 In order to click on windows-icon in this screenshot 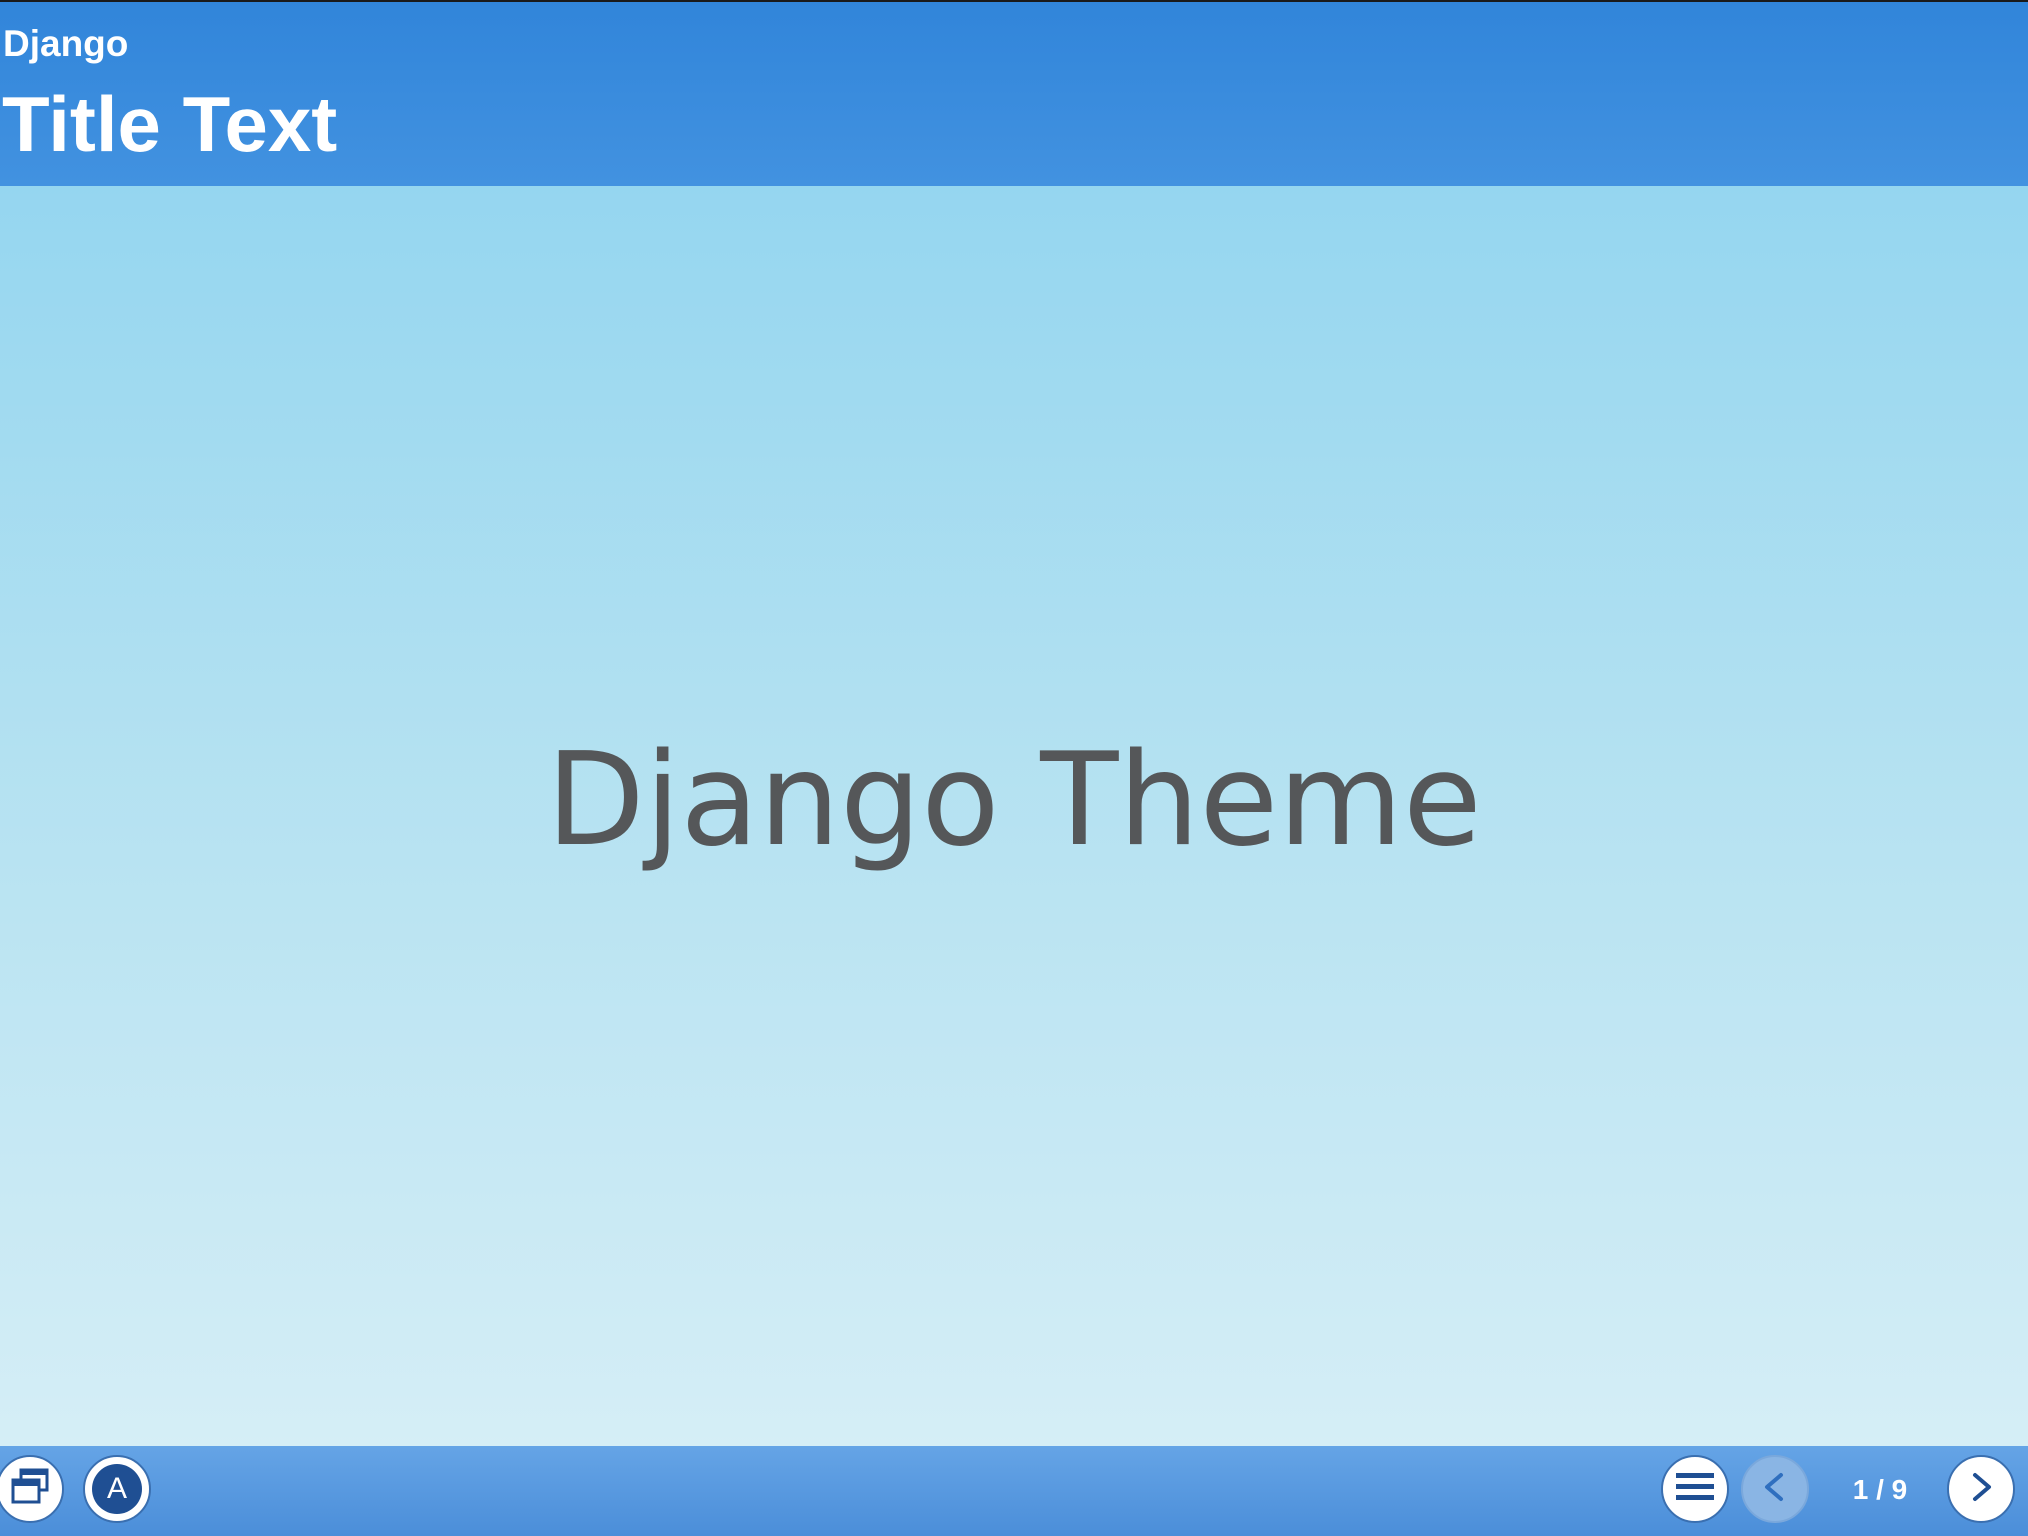, I will do `click(30, 1489)`.